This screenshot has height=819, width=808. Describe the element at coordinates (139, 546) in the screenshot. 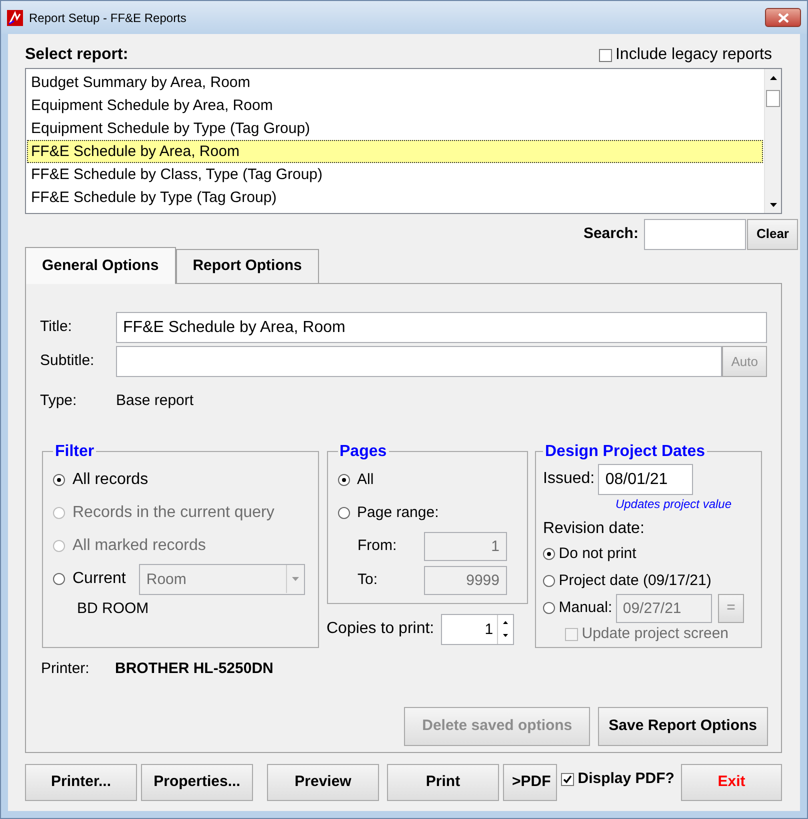

I see `radio-label: All marked records` at that location.